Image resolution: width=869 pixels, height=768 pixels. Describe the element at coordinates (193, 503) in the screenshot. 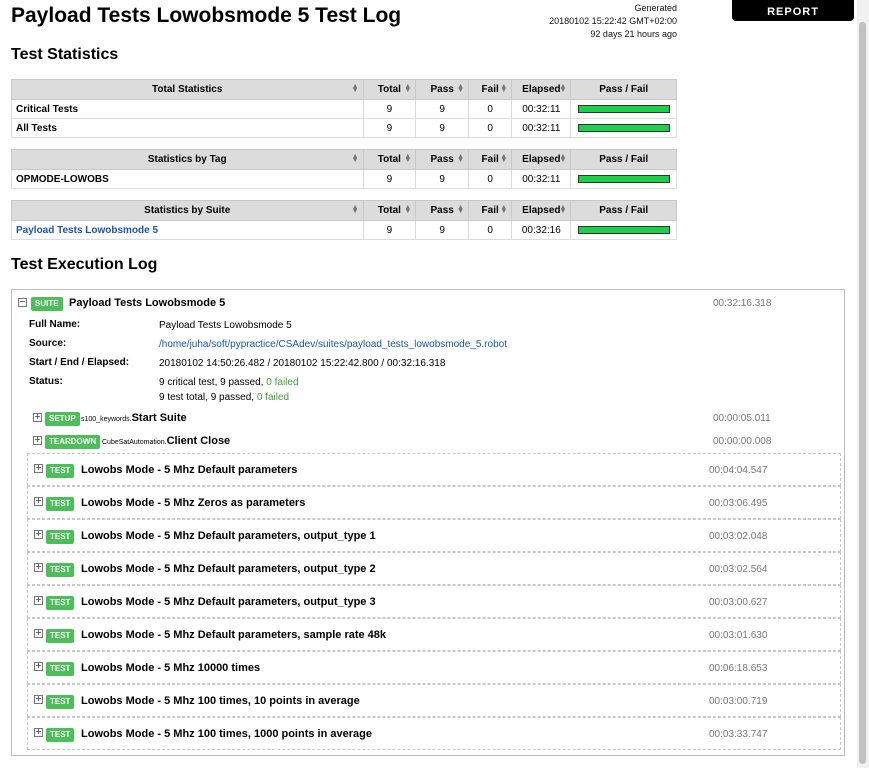

I see `test-name: Lowobs Mode - 5 Mhz Zeros as parameters` at that location.